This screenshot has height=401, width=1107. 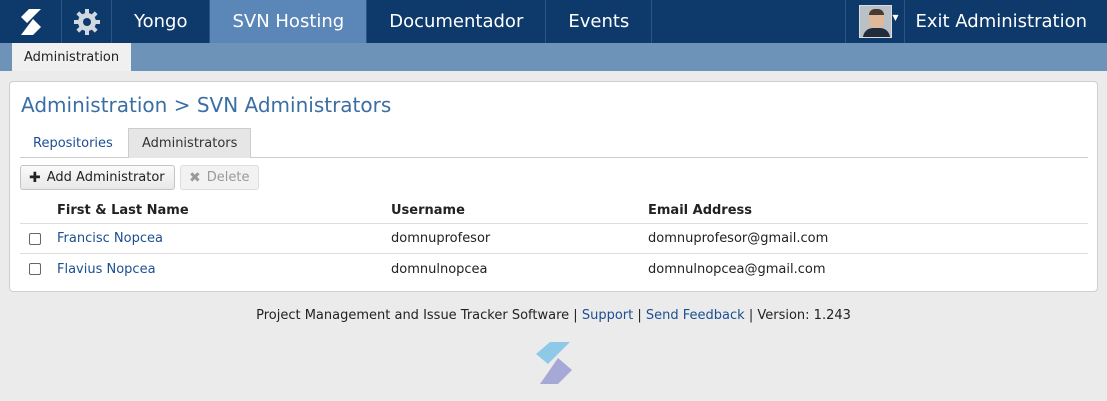 I want to click on send-feedback-link: Send Feedback, so click(x=695, y=315).